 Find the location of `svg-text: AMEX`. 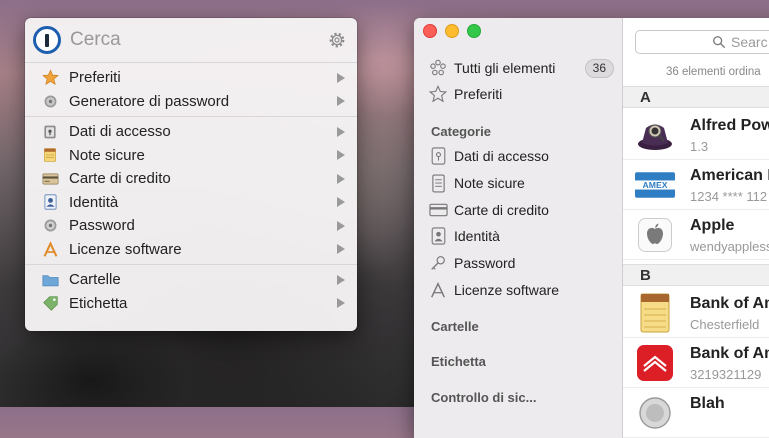

svg-text: AMEX is located at coordinates (655, 185).